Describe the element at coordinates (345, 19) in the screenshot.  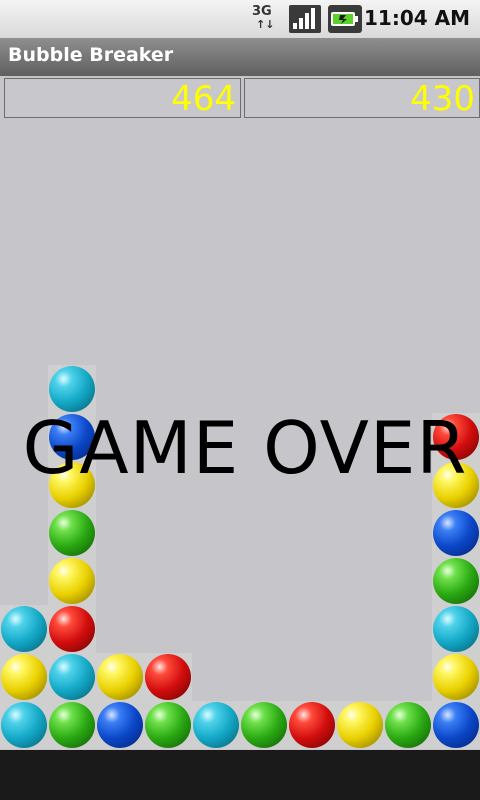
I see `battery-icon` at that location.